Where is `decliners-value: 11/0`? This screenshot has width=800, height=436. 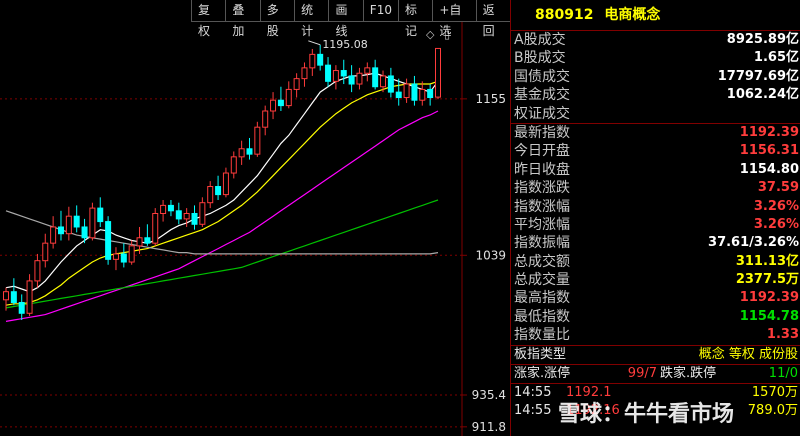
decliners-value: 11/0 is located at coordinates (783, 373).